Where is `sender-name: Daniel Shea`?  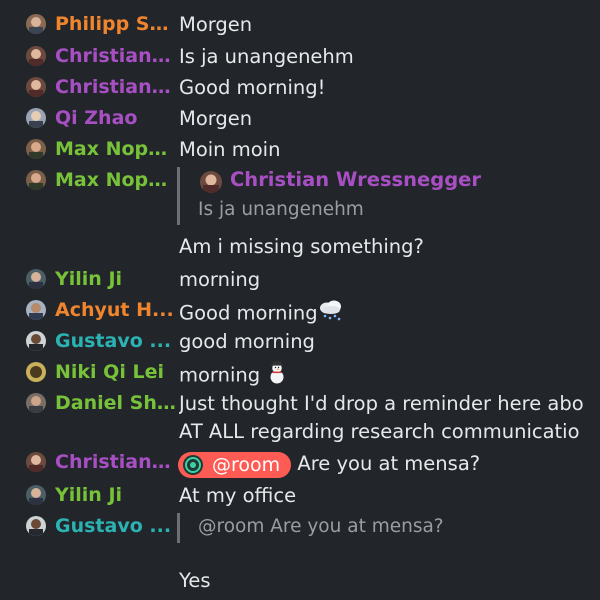
sender-name: Daniel Shea is located at coordinates (116, 403).